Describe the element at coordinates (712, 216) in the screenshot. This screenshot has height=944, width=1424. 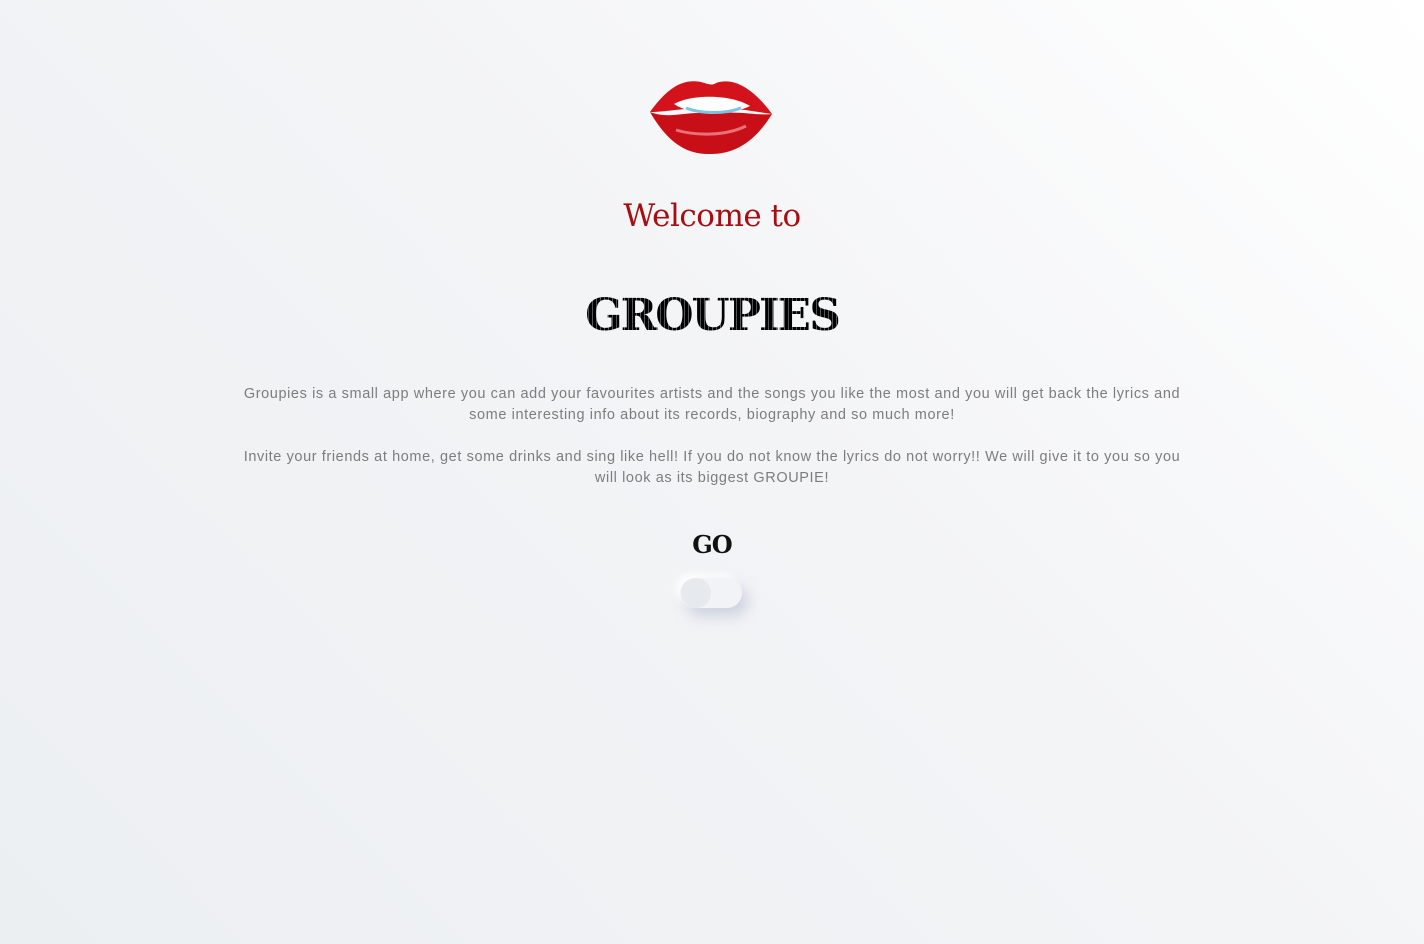
I see `welcome-heading: Welcome to` at that location.